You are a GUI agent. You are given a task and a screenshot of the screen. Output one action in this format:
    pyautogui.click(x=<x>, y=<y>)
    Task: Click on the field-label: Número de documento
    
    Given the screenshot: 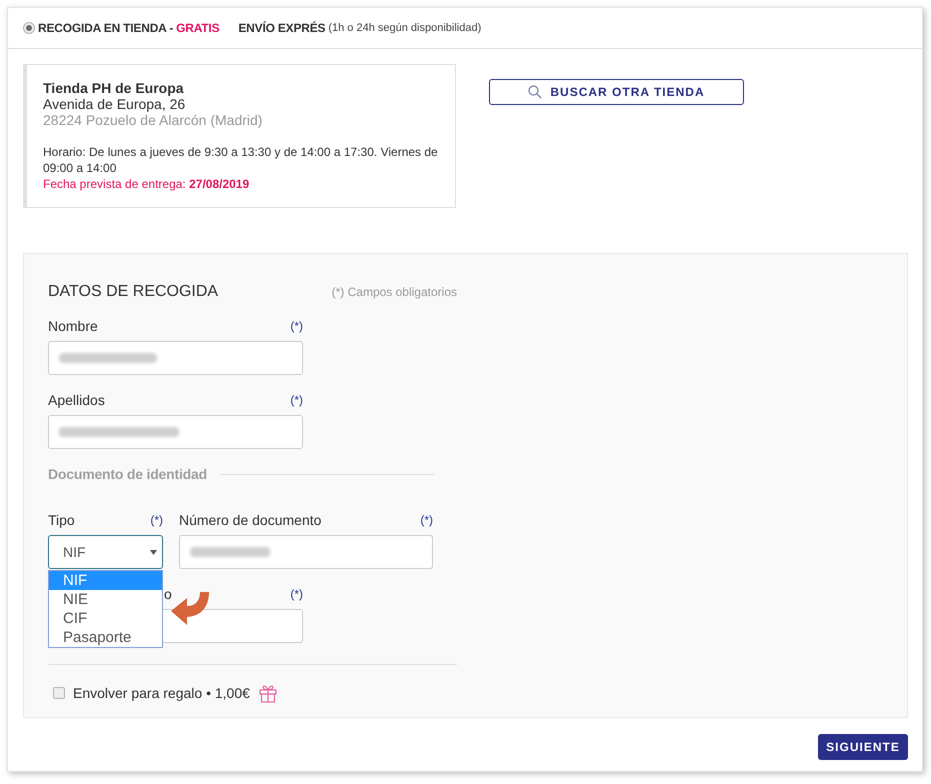 What is the action you would take?
    pyautogui.click(x=250, y=520)
    